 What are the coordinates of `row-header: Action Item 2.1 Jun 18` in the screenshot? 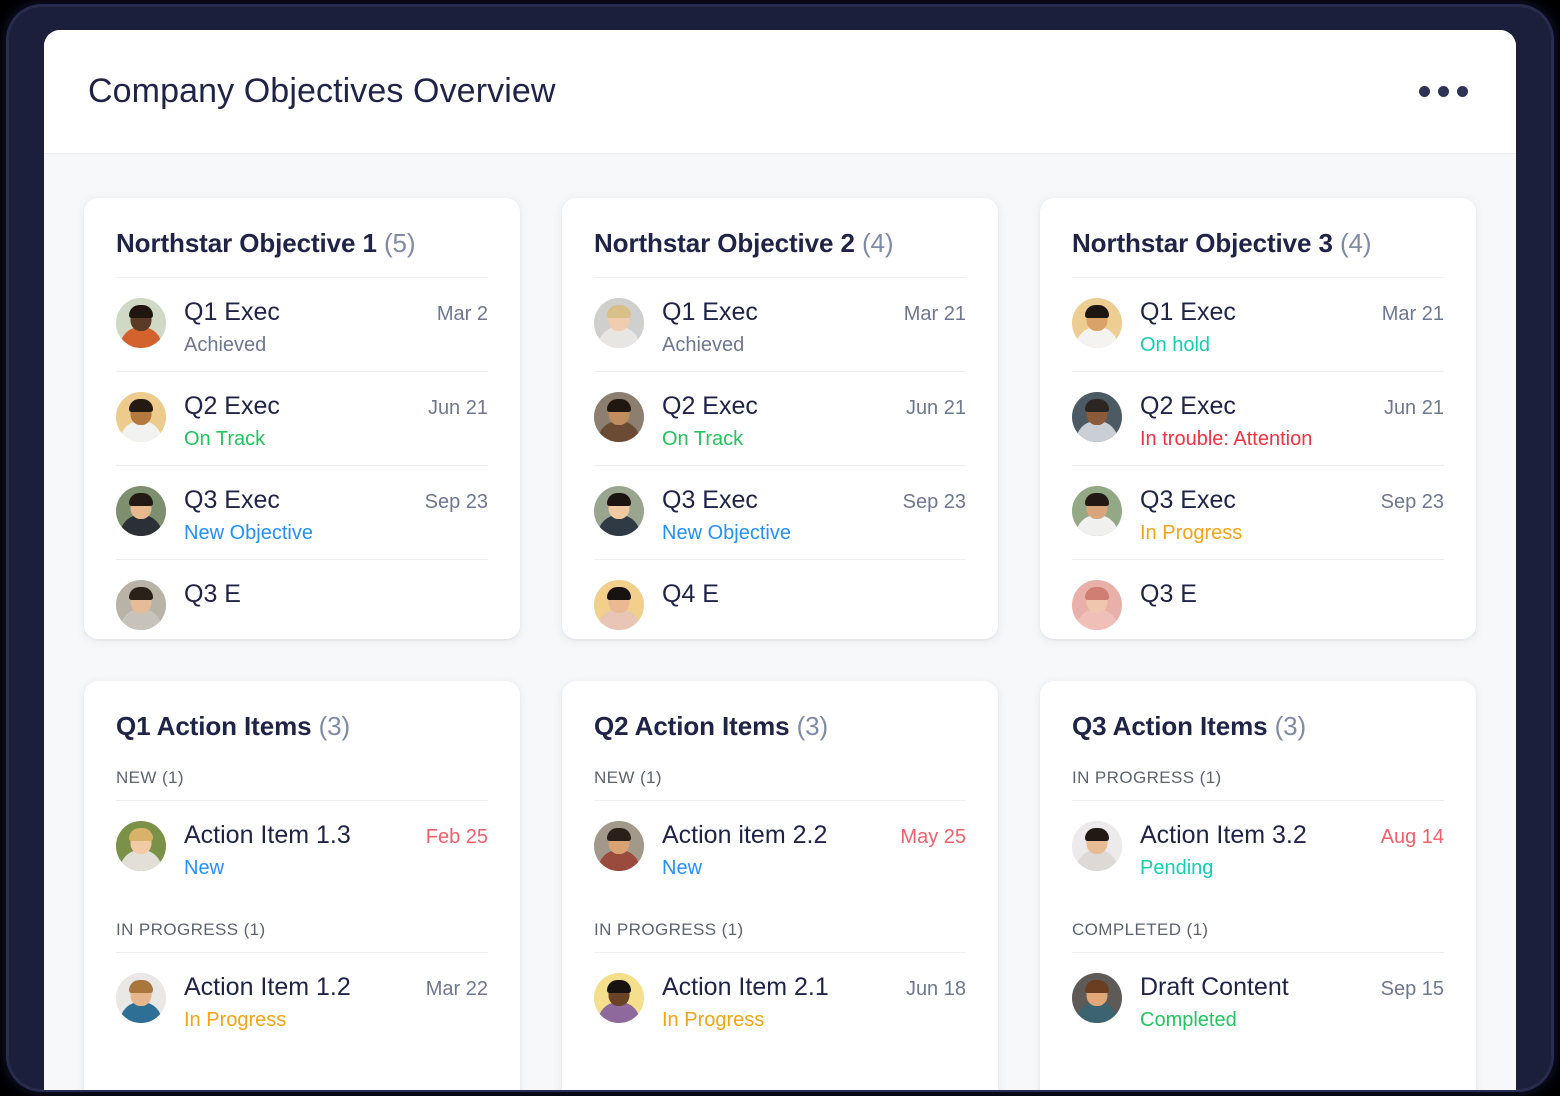 It's located at (814, 987).